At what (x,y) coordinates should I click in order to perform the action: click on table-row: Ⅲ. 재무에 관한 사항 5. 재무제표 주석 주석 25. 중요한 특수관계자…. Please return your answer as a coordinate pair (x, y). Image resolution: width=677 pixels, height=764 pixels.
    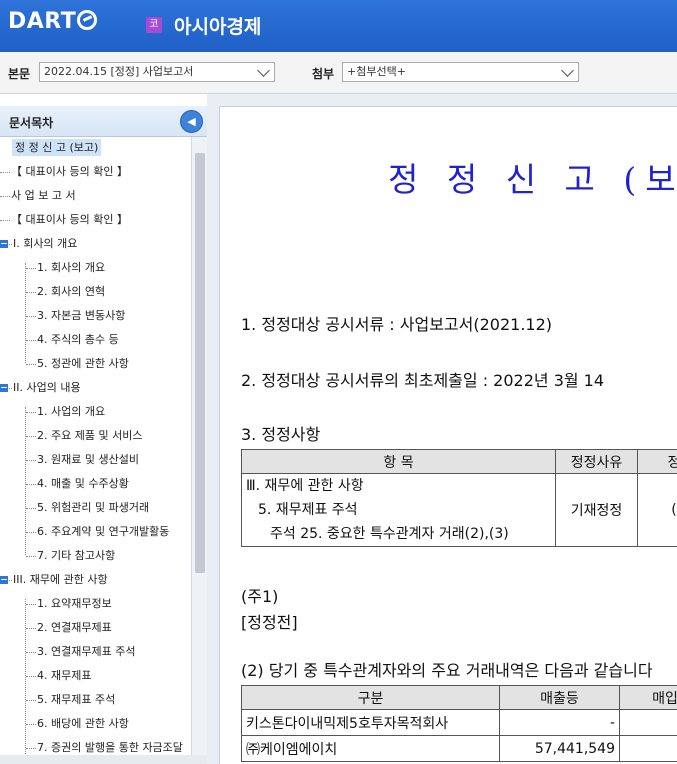
    Looking at the image, I should click on (459, 510).